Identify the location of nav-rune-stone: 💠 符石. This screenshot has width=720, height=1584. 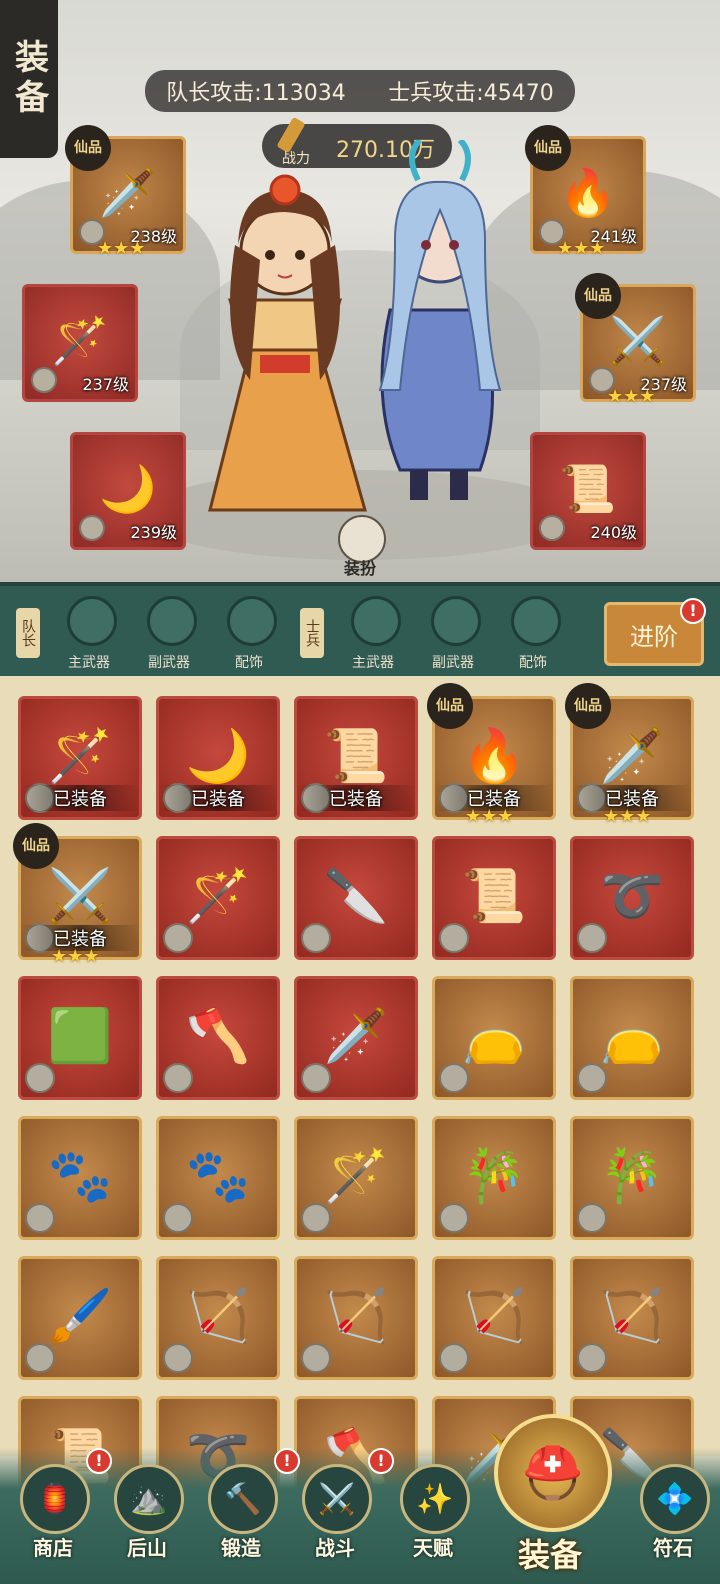
(673, 1513).